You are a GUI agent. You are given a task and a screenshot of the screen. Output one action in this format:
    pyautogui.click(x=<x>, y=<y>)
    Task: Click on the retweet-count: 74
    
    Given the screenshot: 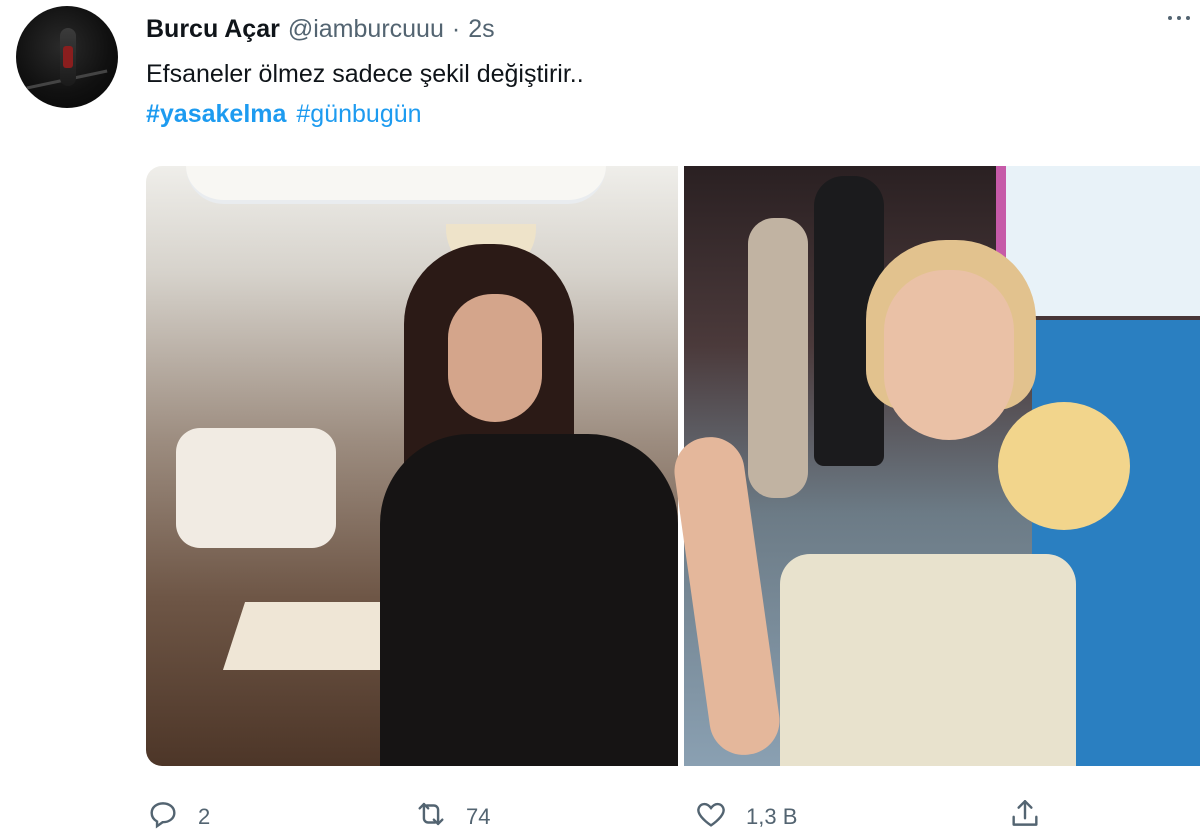 What is the action you would take?
    pyautogui.click(x=478, y=816)
    